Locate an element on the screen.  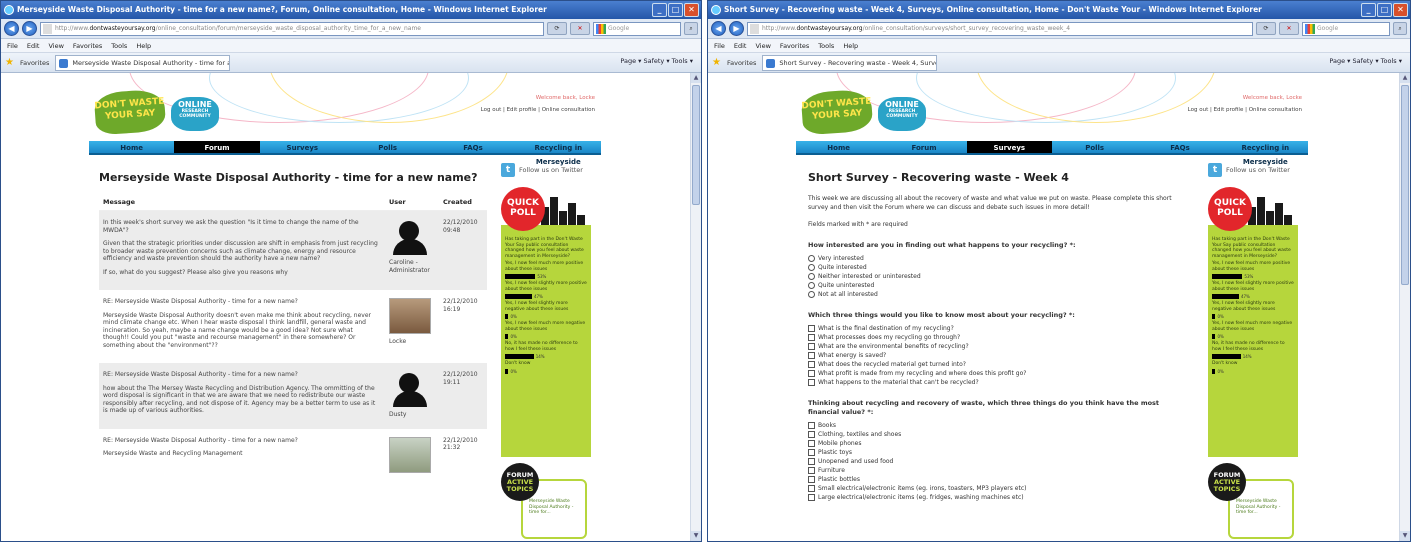
checkbox-option: Plastic bottles is located at coordinates (1000, 479).